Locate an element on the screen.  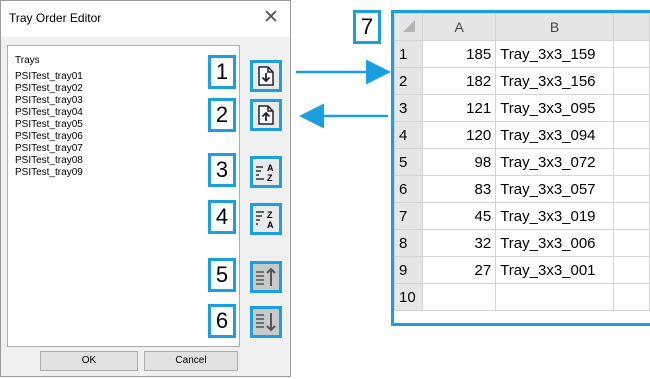
move-up-icon is located at coordinates (266, 276).